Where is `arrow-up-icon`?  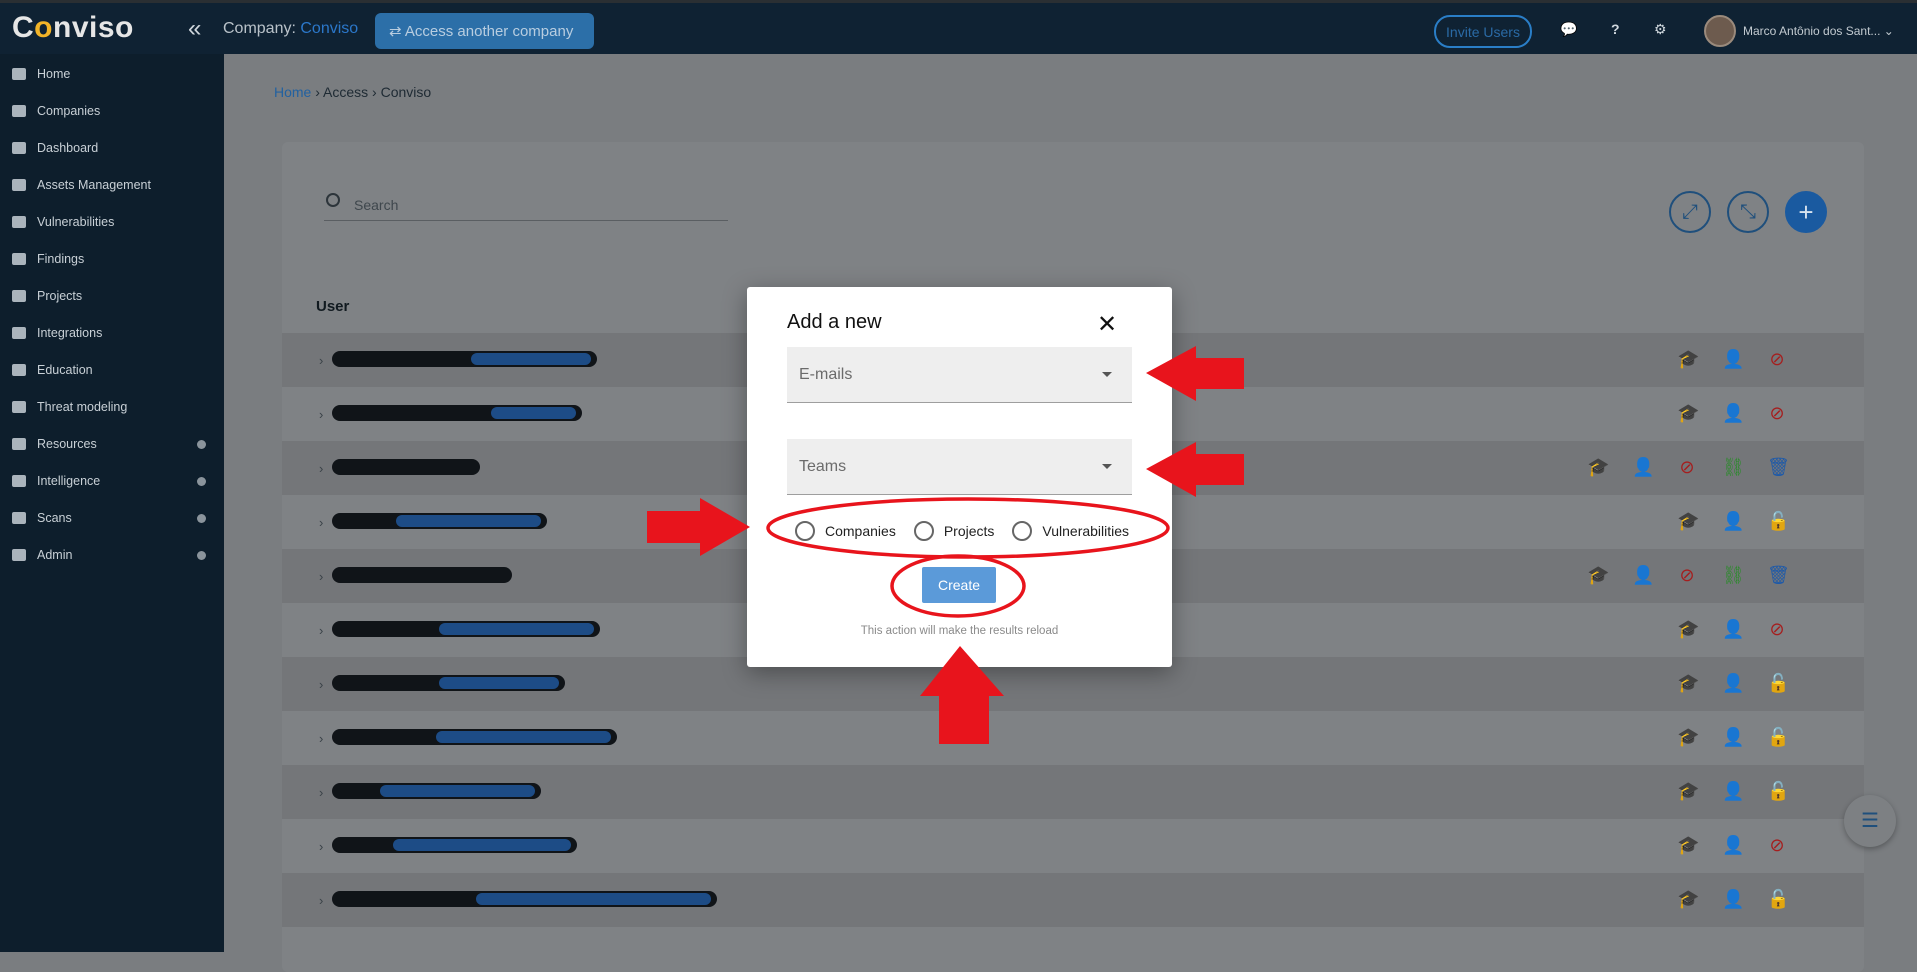 arrow-up-icon is located at coordinates (962, 695).